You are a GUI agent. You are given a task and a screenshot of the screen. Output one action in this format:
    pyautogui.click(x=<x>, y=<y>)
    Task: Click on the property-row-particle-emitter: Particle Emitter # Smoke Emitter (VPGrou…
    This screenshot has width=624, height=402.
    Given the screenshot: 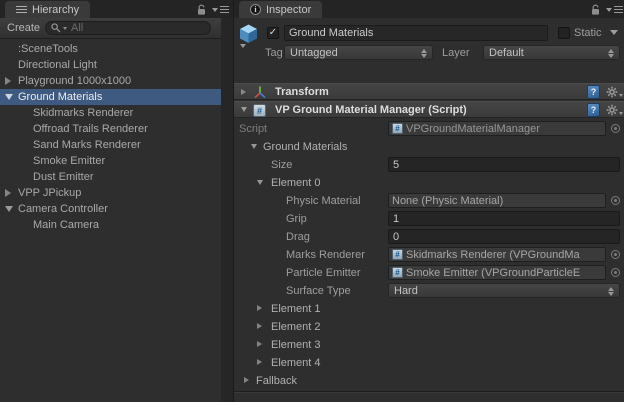 What is the action you would take?
    pyautogui.click(x=429, y=273)
    